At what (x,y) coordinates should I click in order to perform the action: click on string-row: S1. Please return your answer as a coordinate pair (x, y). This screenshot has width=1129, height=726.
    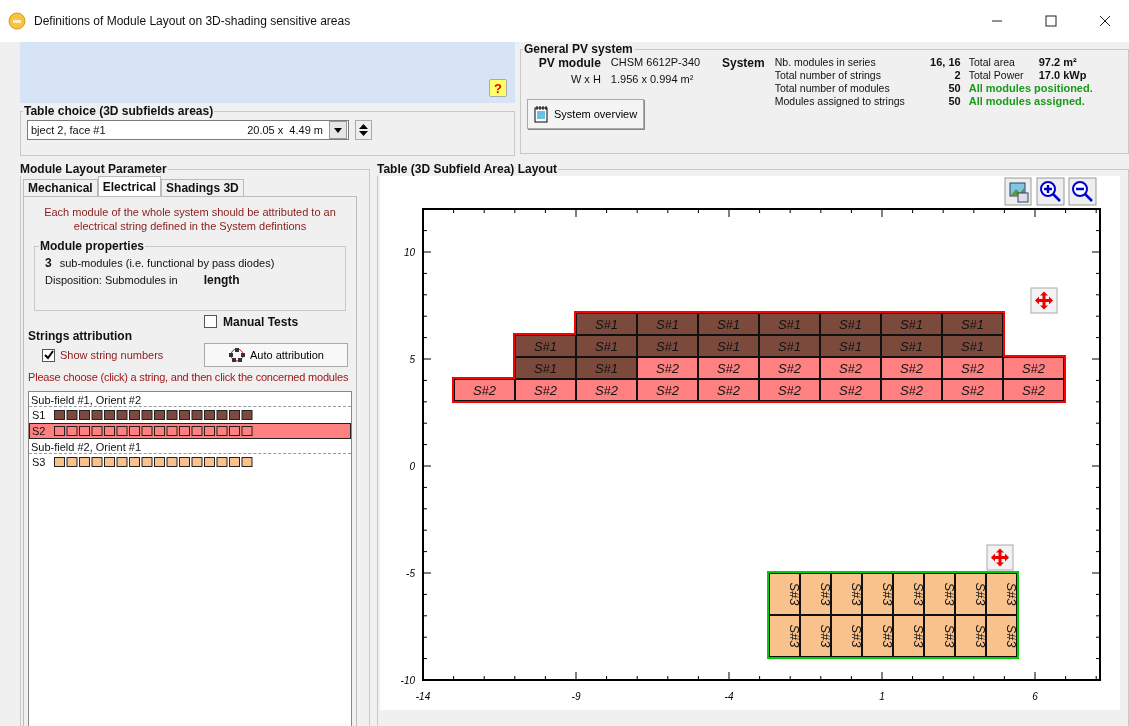
    Looking at the image, I should click on (190, 415).